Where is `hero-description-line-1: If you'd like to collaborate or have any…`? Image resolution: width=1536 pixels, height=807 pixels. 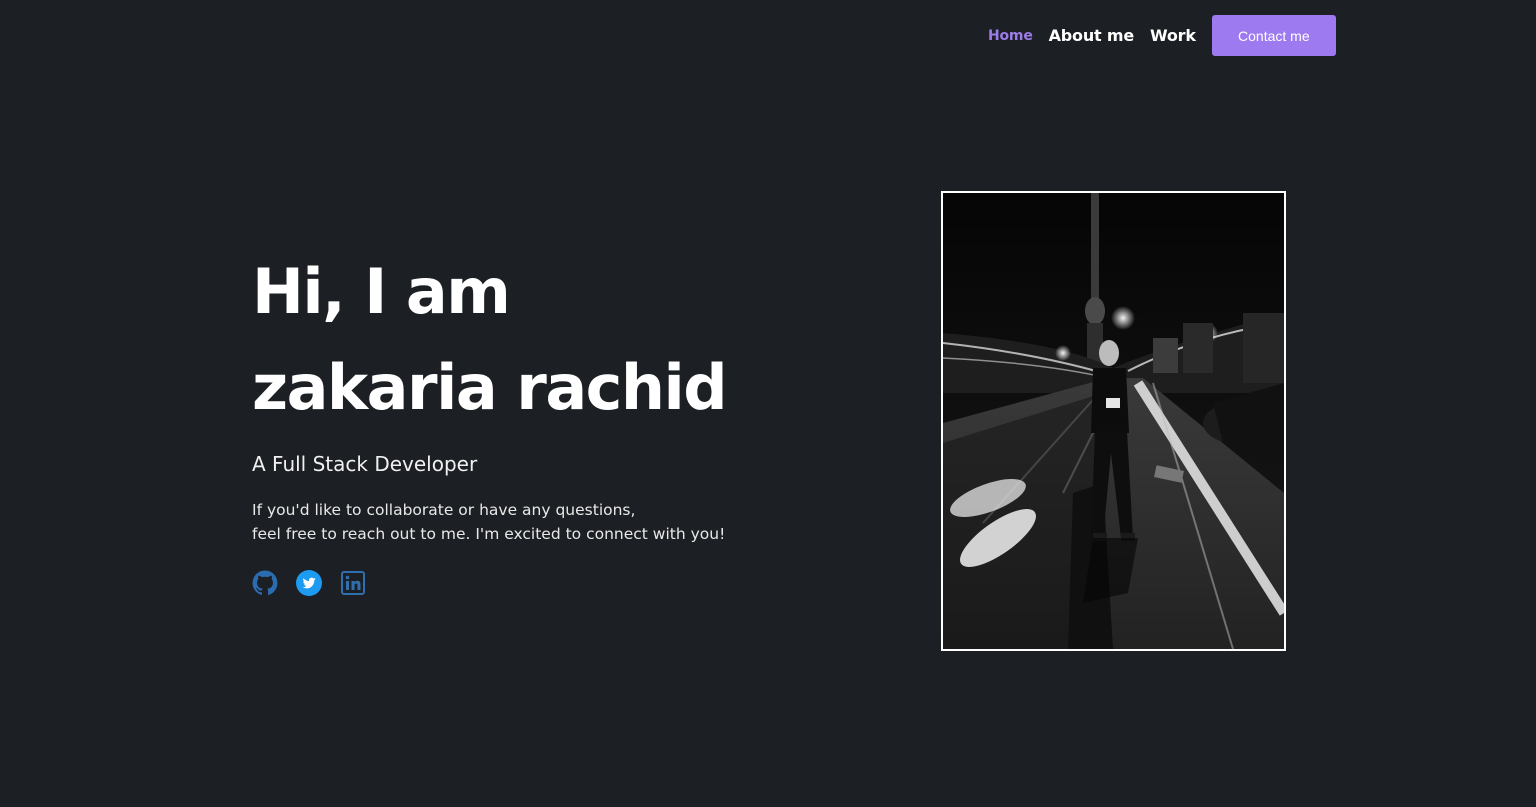
hero-description-line-1: If you'd like to collaborate or have any… is located at coordinates (444, 510).